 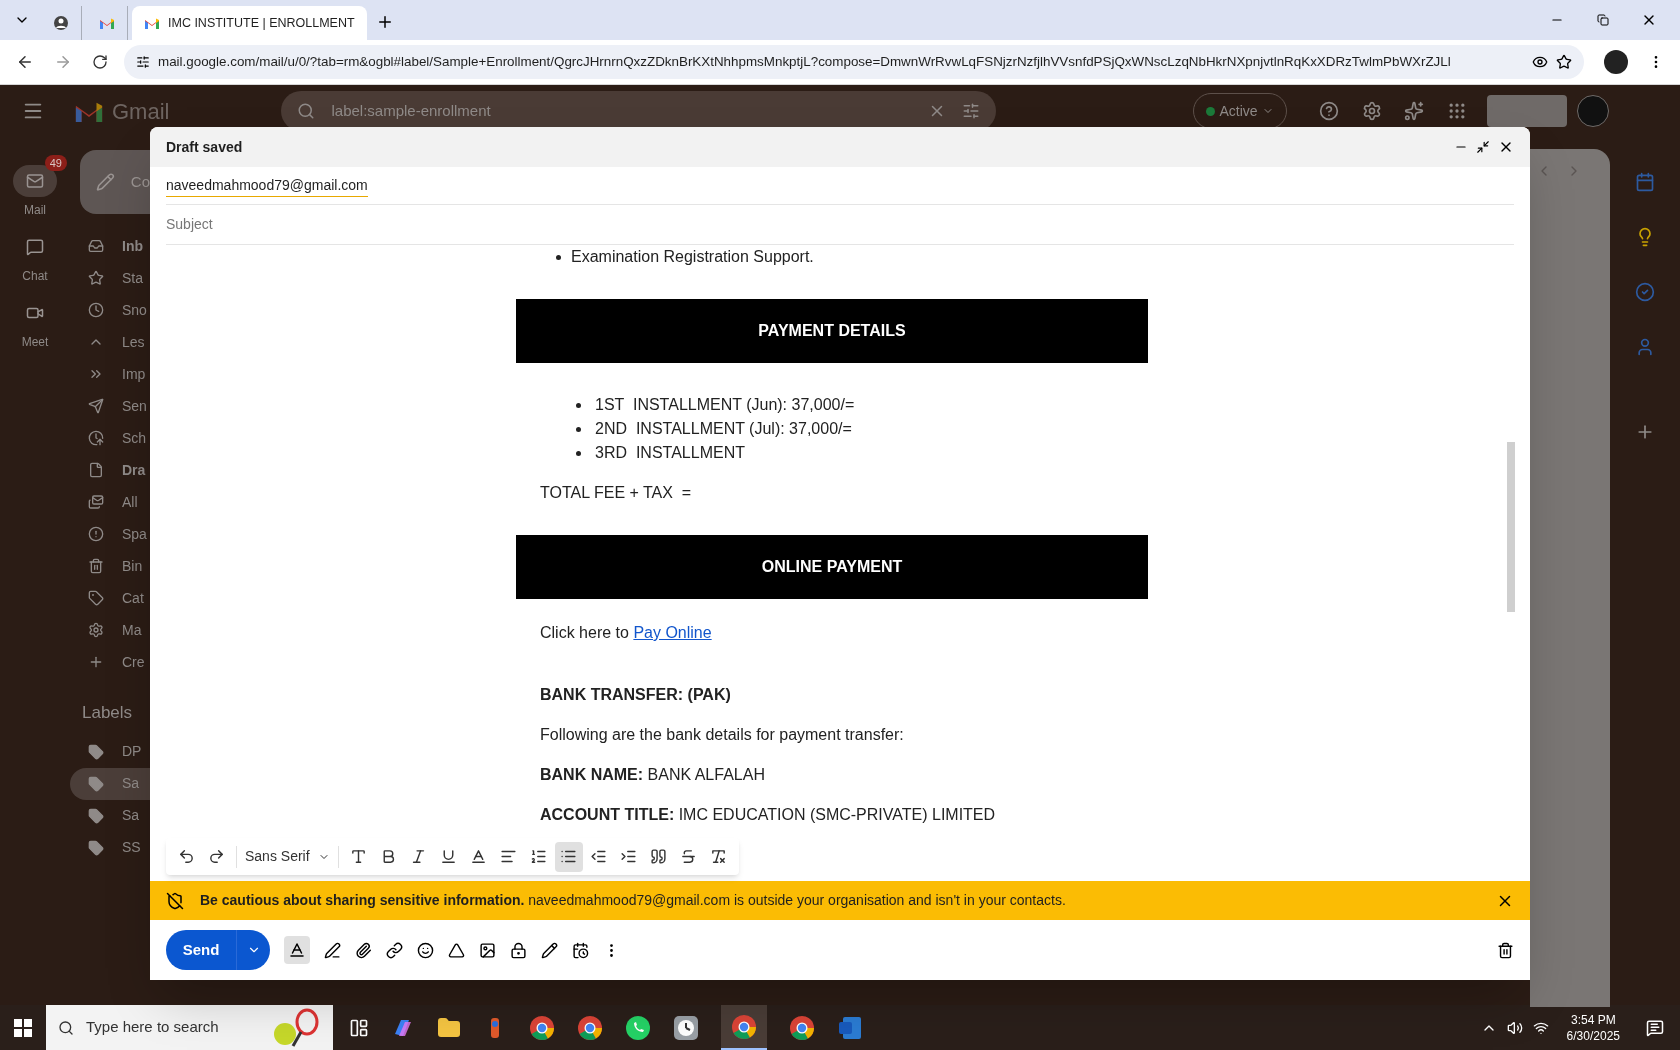 What do you see at coordinates (132, 278) in the screenshot?
I see `nav-label: Sta` at bounding box center [132, 278].